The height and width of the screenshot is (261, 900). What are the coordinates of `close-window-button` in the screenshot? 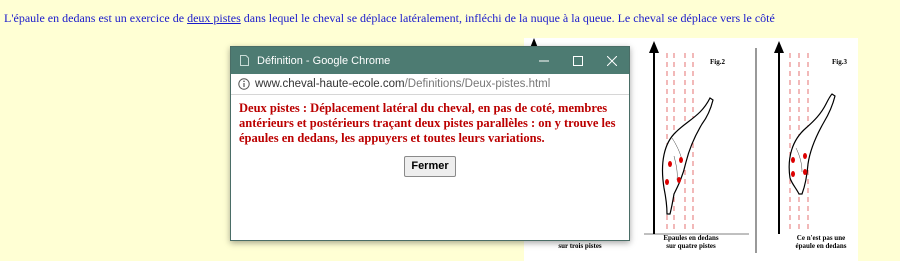 It's located at (612, 60).